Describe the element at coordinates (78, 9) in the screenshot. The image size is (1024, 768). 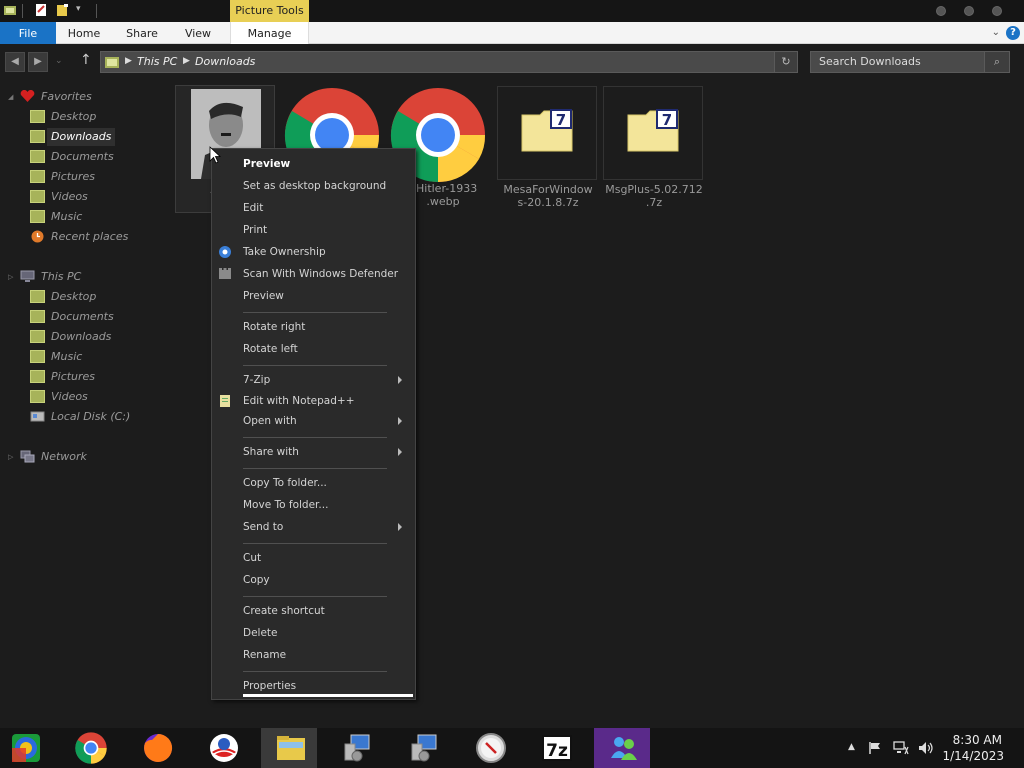
I see `customize-qa-icon: ▾` at that location.